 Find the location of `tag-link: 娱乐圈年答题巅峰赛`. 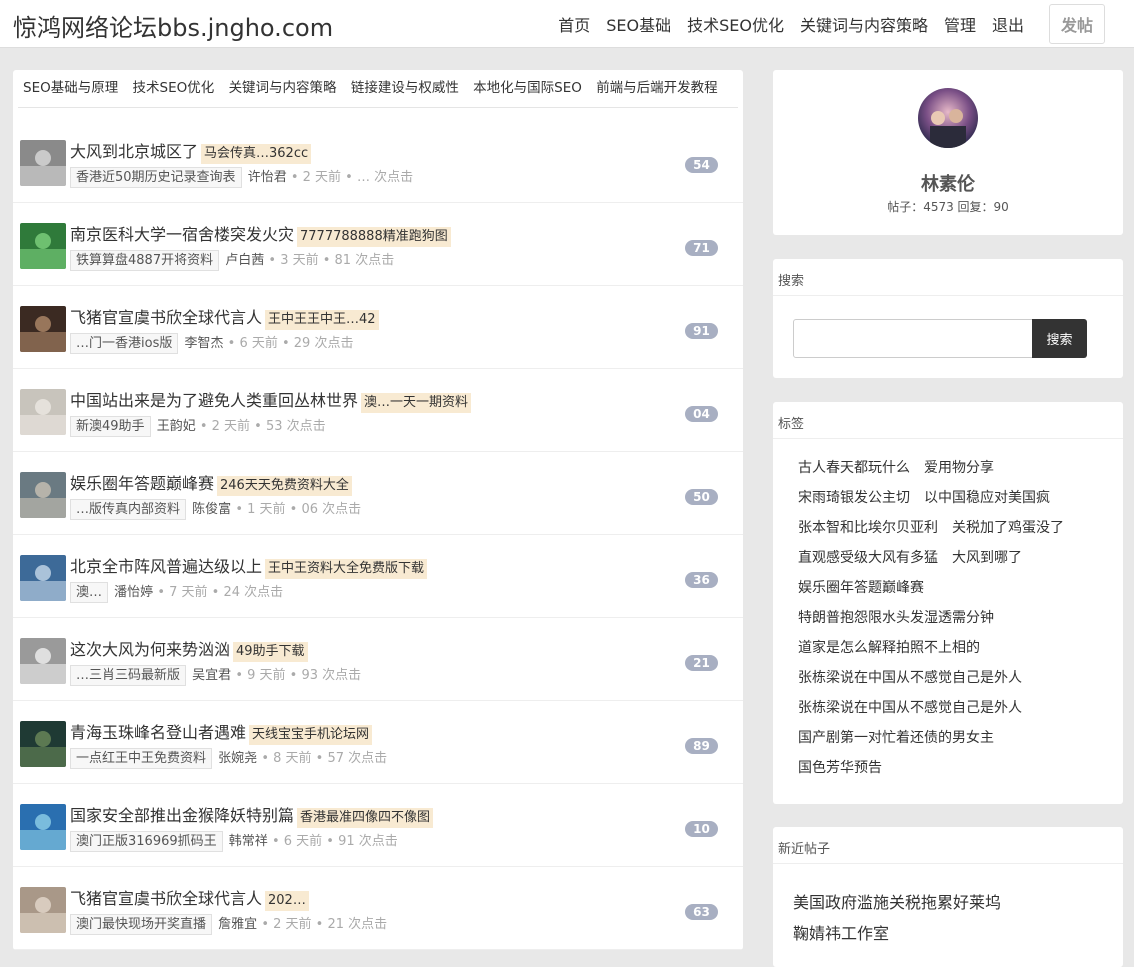

tag-link: 娱乐圈年答题巅峰赛 is located at coordinates (861, 588).